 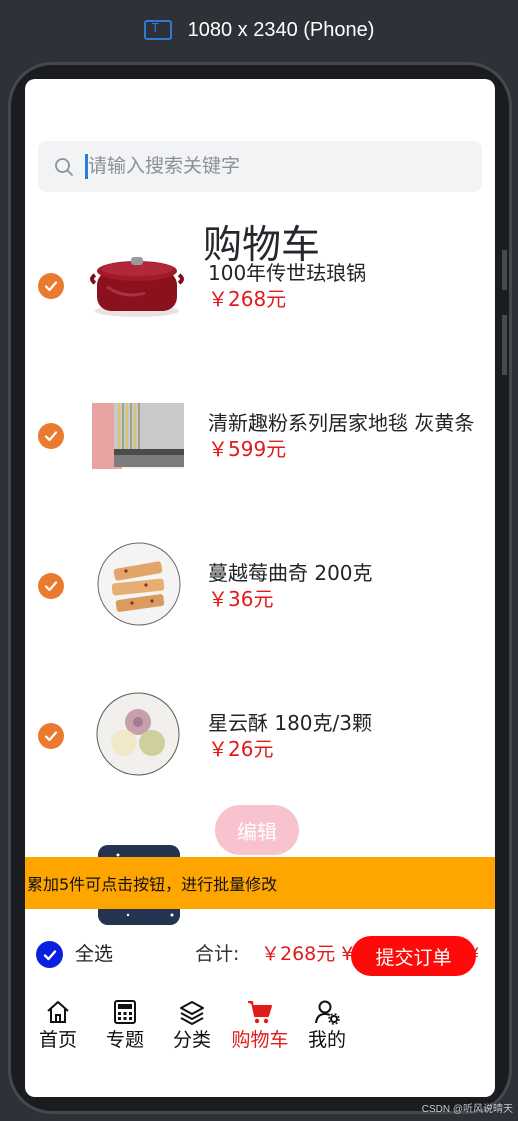 I want to click on total-value: ￥268元 ¥, so click(x=307, y=954).